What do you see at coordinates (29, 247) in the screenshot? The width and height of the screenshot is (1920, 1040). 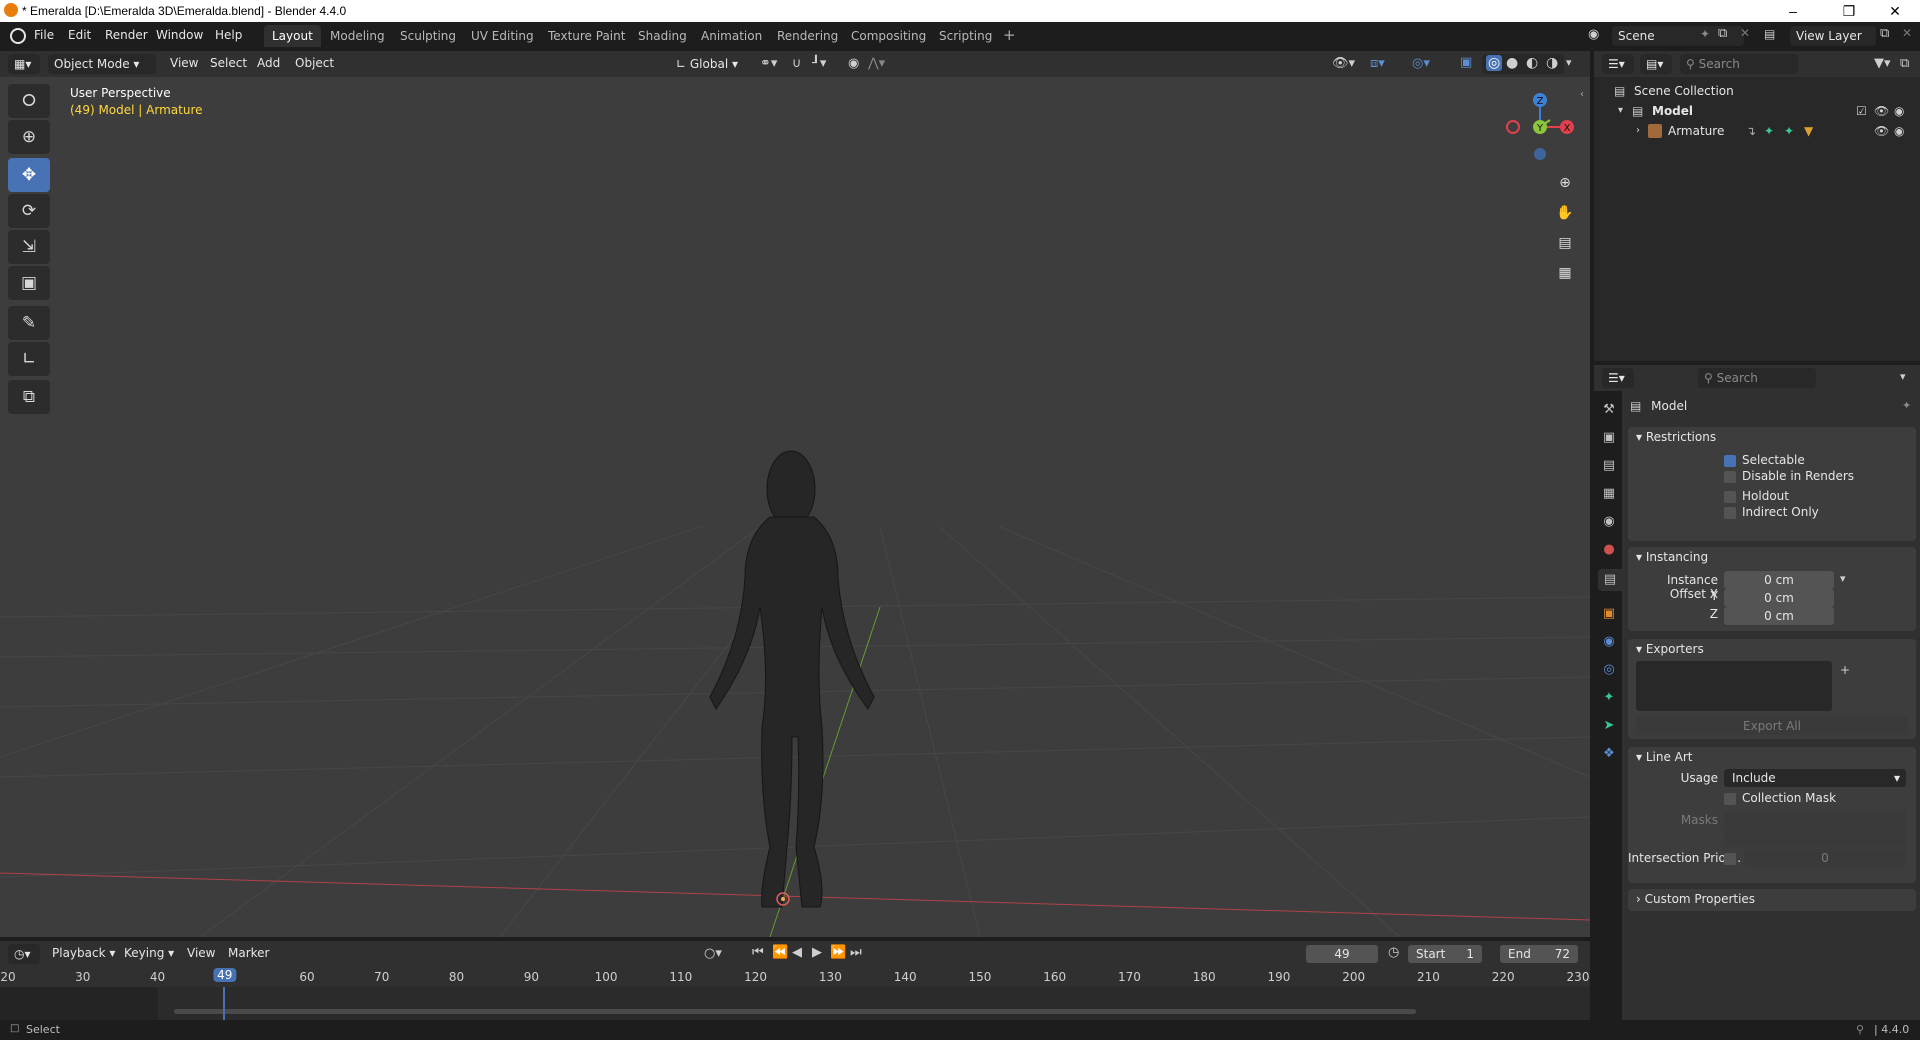 I see `scale-tool-icon: ⇲` at bounding box center [29, 247].